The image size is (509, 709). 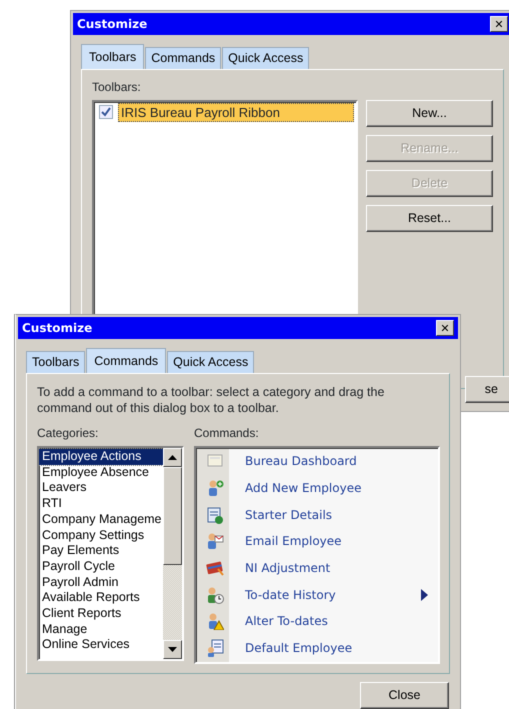 I want to click on item-label: Alter To-dates, so click(x=286, y=621).